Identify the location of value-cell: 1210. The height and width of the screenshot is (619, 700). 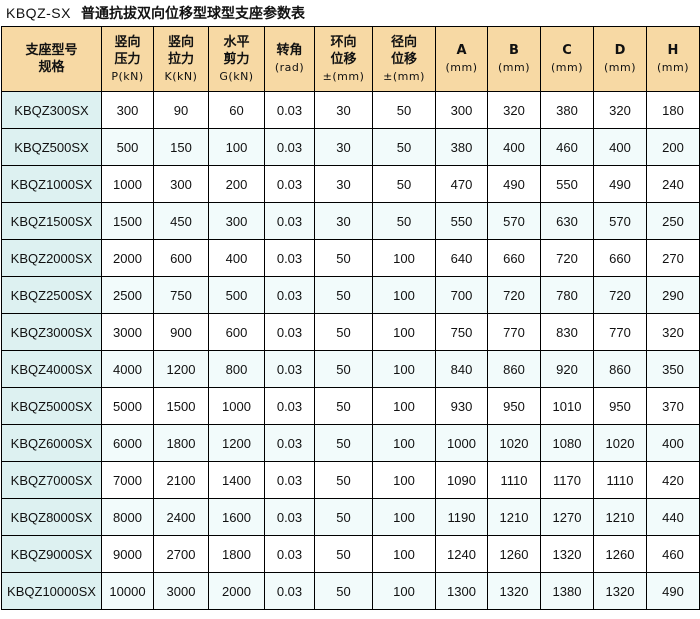
(514, 517).